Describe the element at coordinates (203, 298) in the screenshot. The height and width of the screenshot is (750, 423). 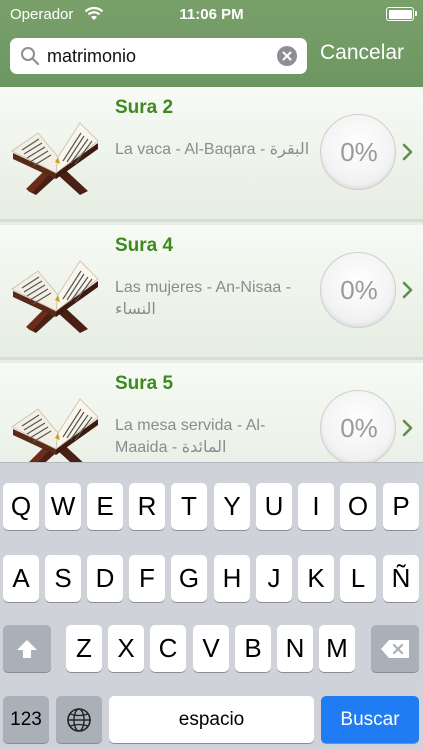
I see `sura-subtitle: Las mujeres - An-Nisaa - النساء` at that location.